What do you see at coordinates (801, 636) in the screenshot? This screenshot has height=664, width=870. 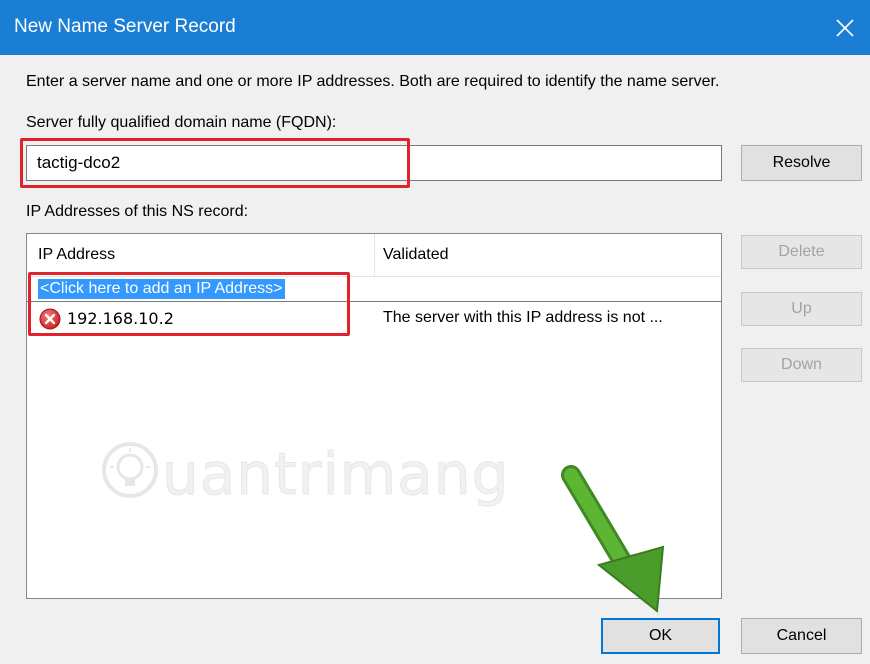 I see `cancel-button: Cancel` at bounding box center [801, 636].